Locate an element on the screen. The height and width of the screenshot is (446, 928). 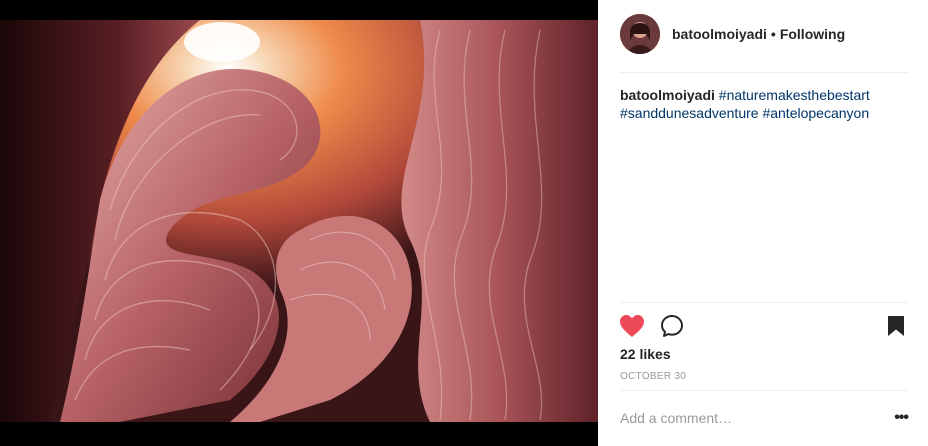
post-header: batoolmoiyadi • Following is located at coordinates (764, 34).